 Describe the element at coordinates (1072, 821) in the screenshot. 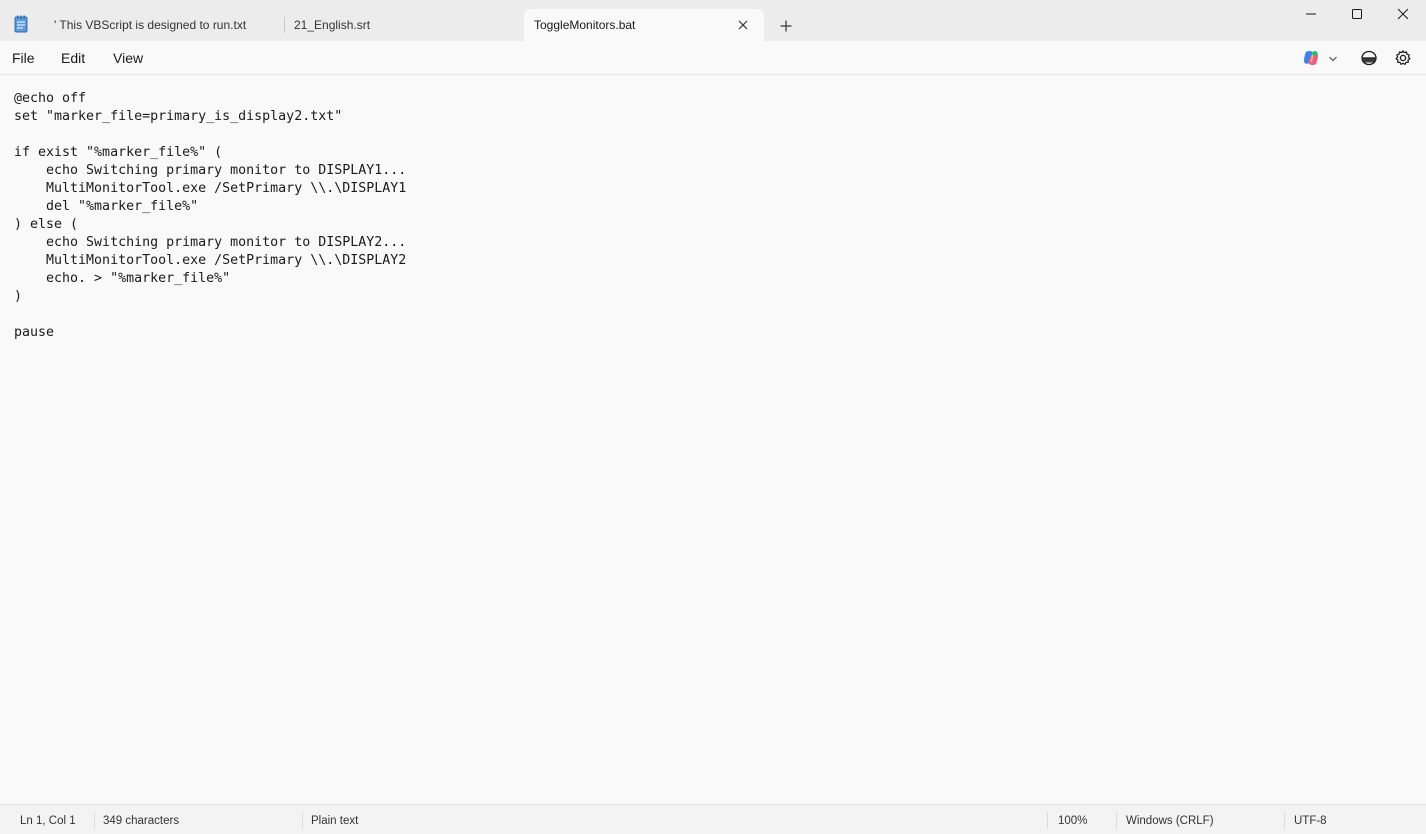

I see `zoom-level: 100%` at that location.